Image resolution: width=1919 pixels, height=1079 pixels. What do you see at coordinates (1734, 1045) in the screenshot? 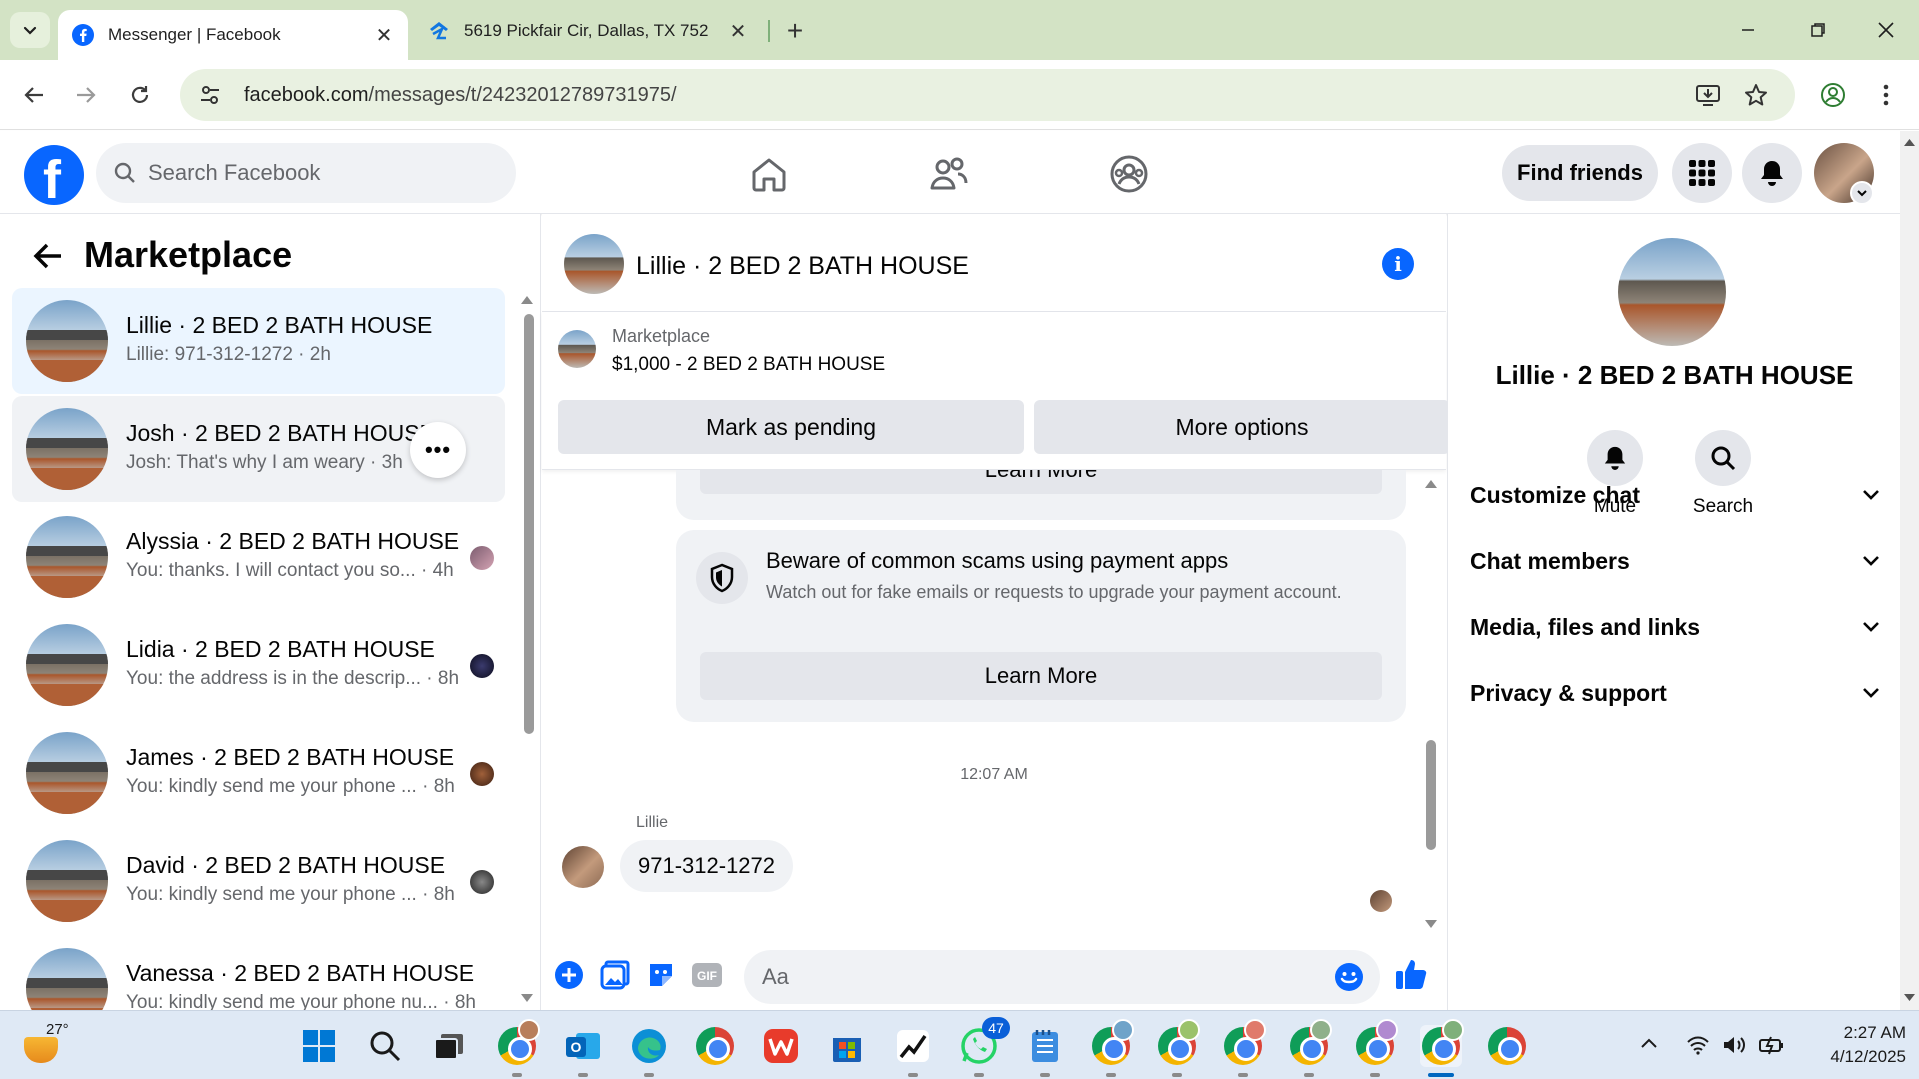
I see `volume-icon` at bounding box center [1734, 1045].